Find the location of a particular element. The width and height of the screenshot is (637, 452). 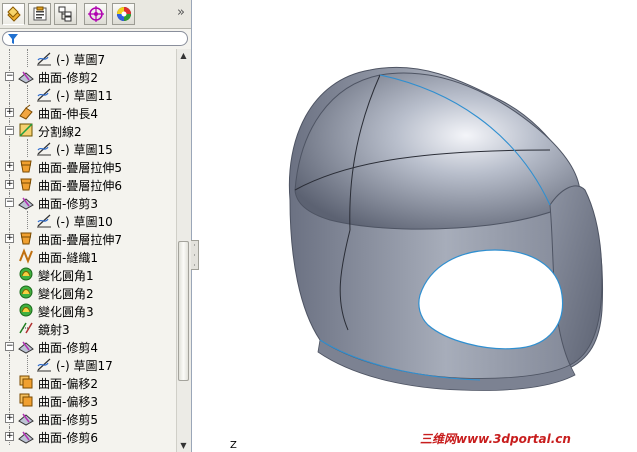

tree-item: 曲面-偏移3 is located at coordinates (88, 400).